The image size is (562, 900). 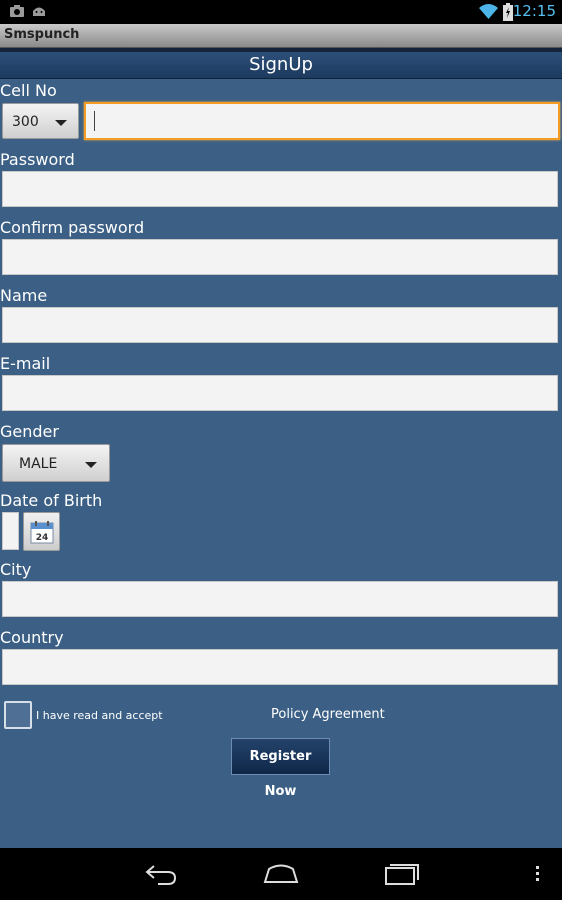 I want to click on cell-prefix-dropdown: 300, so click(x=40, y=121).